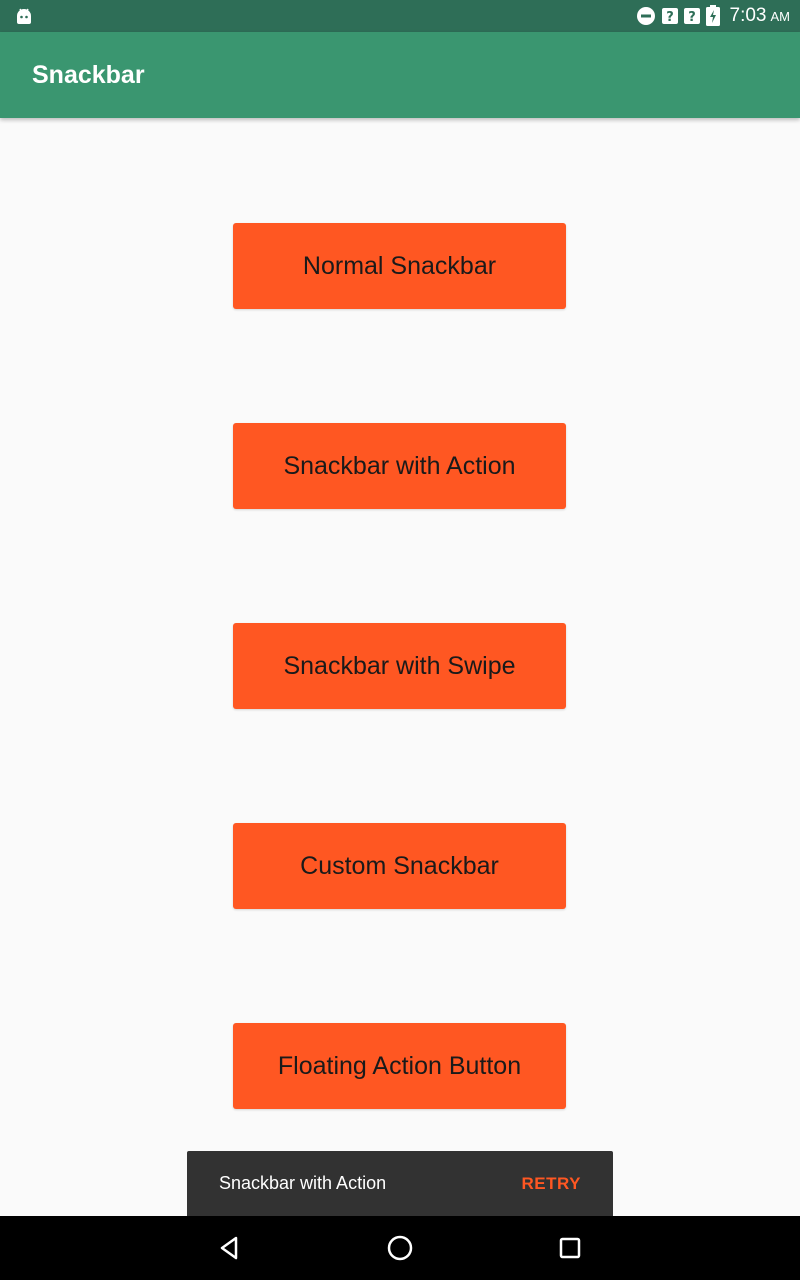 Image resolution: width=800 pixels, height=1280 pixels. What do you see at coordinates (399, 666) in the screenshot?
I see `snackbar-with-swipe-button: Snackbar with Swipe` at bounding box center [399, 666].